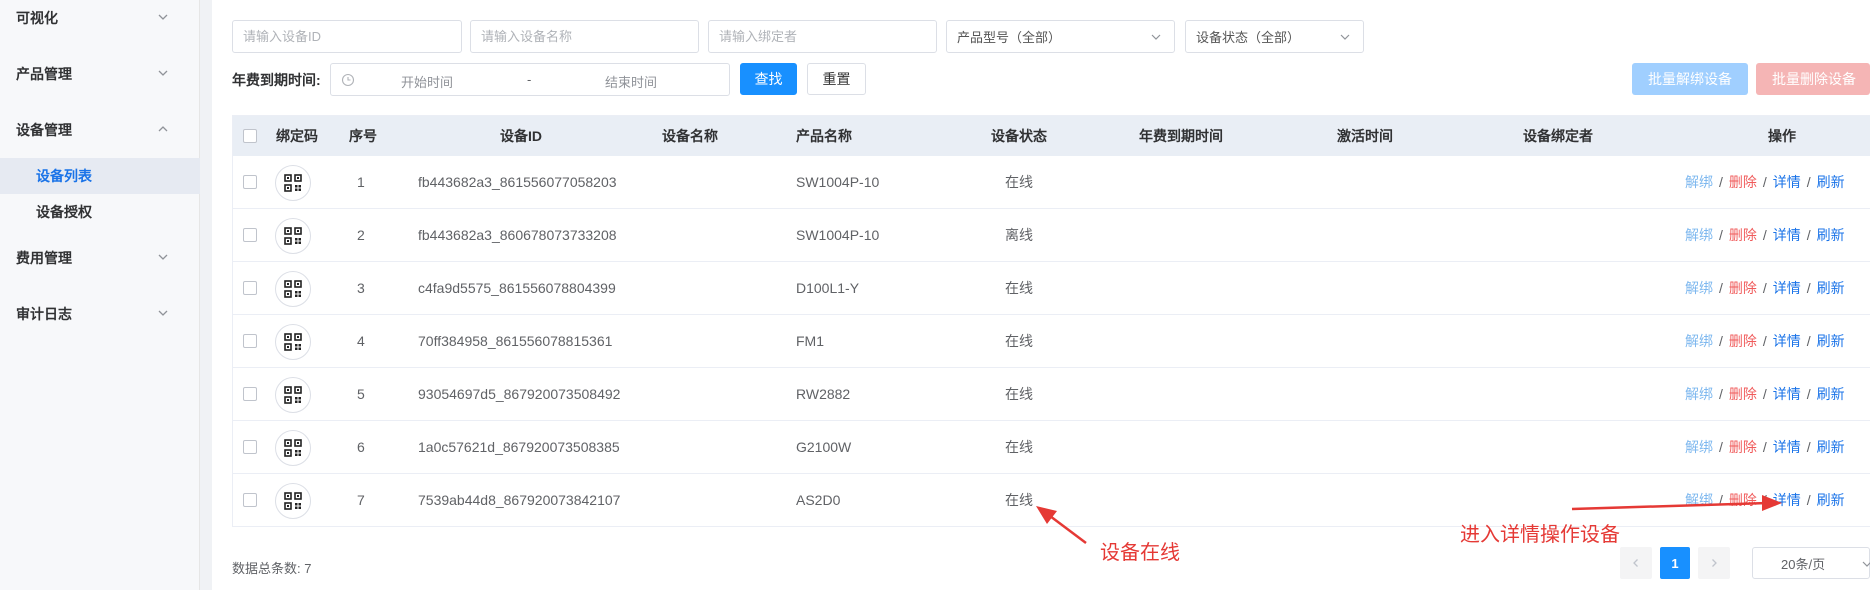 This screenshot has width=1870, height=590. Describe the element at coordinates (276, 80) in the screenshot. I see `expiry-label: 年费到期时间:` at that location.